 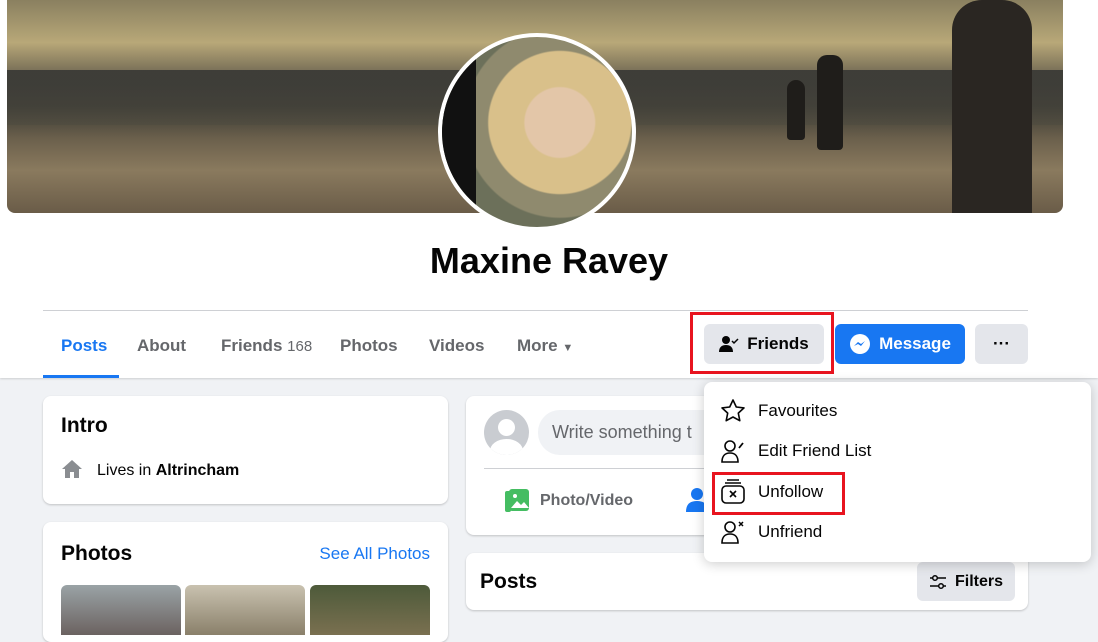 I want to click on tab-posts: Posts, so click(x=84, y=346).